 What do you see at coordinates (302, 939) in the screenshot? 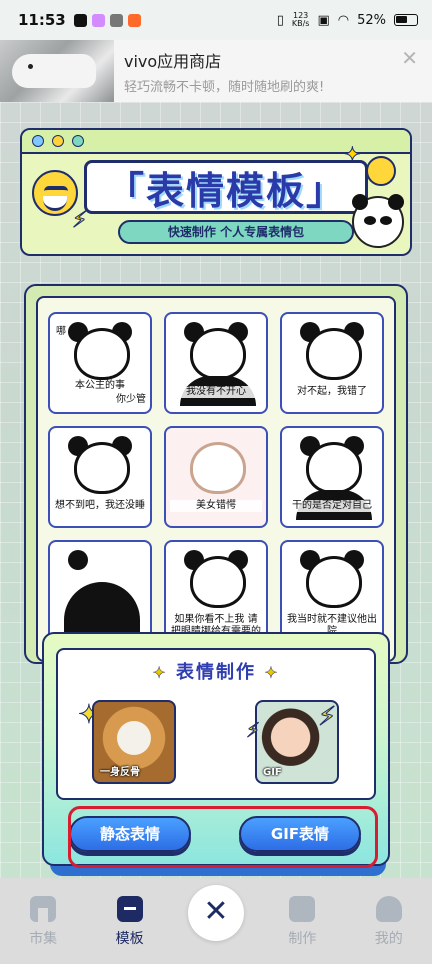
I see `nav-label: 制作` at bounding box center [302, 939].